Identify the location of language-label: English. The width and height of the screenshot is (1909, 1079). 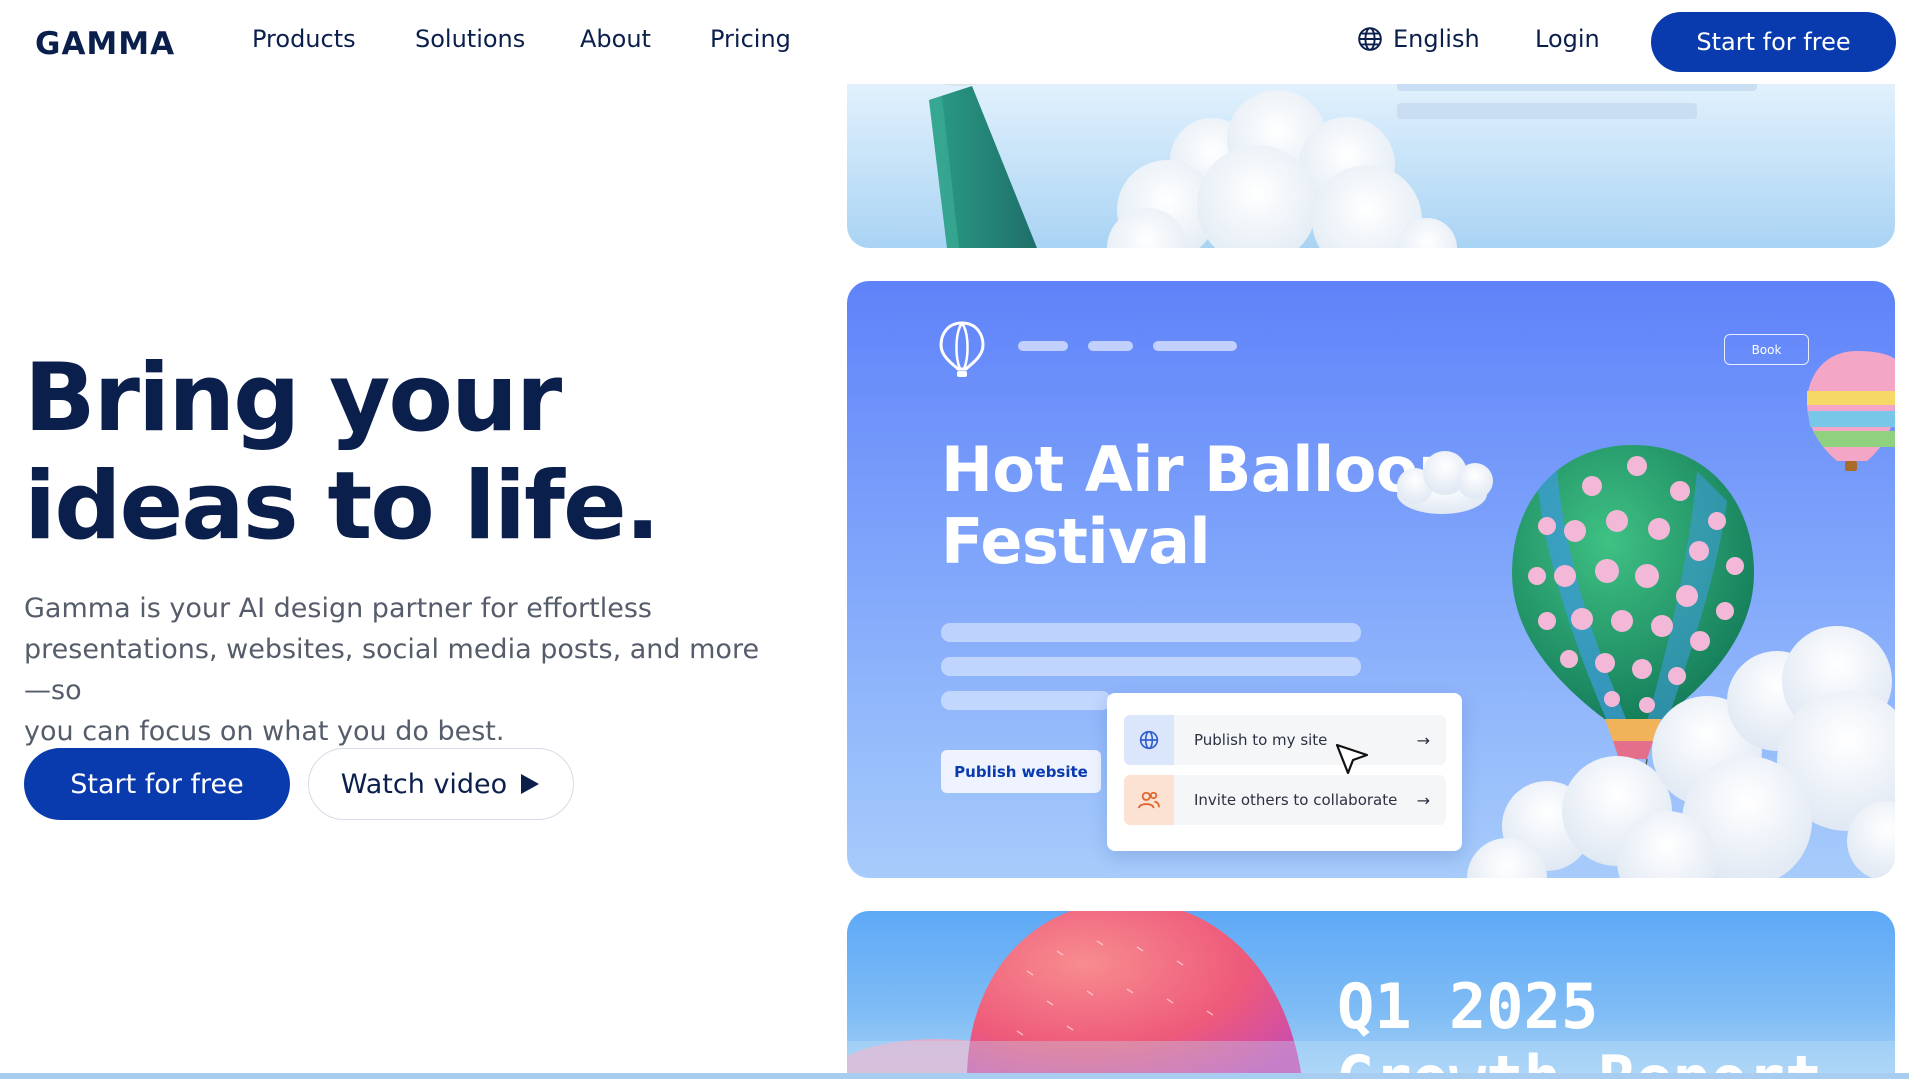
(1436, 39).